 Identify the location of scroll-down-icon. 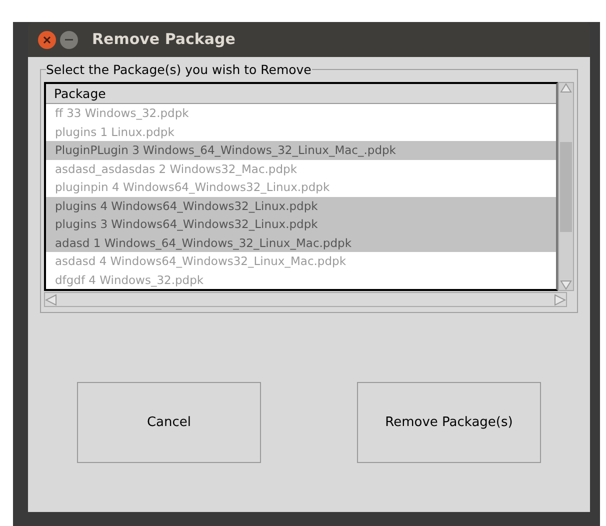
(566, 285).